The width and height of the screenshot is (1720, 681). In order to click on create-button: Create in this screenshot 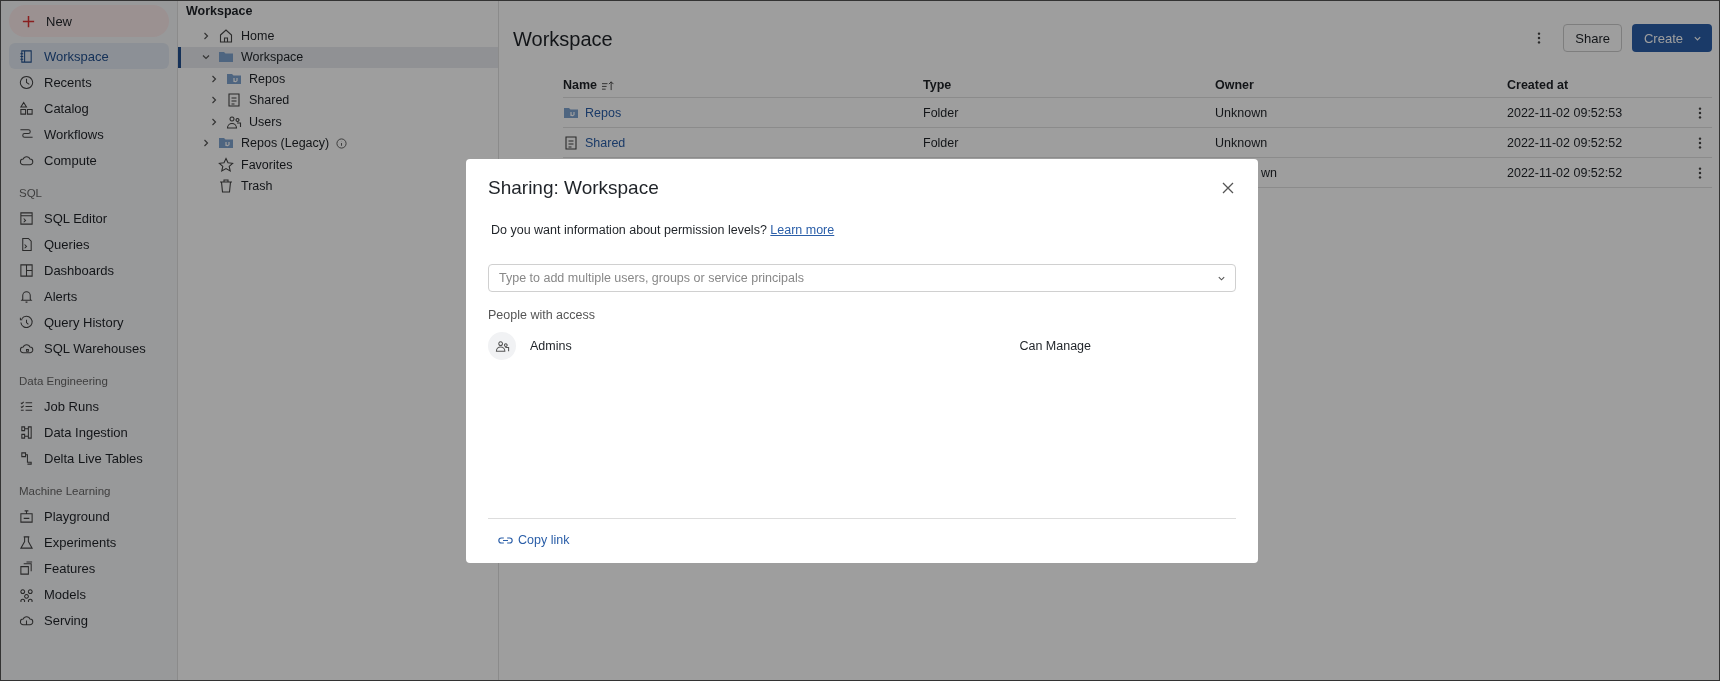, I will do `click(1671, 38)`.